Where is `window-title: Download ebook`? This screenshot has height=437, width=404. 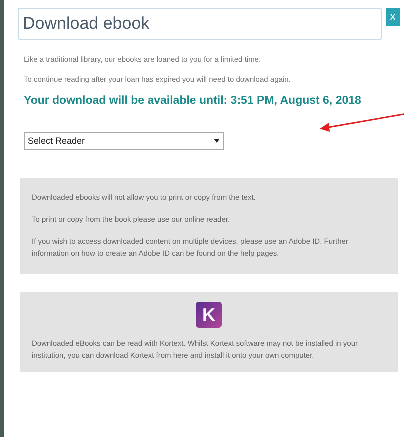 window-title: Download ebook is located at coordinates (200, 24).